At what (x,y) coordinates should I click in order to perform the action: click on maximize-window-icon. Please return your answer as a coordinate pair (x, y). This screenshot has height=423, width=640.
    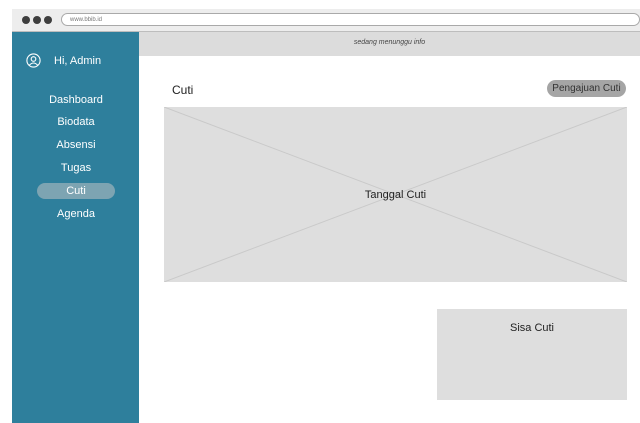
    Looking at the image, I should click on (48, 20).